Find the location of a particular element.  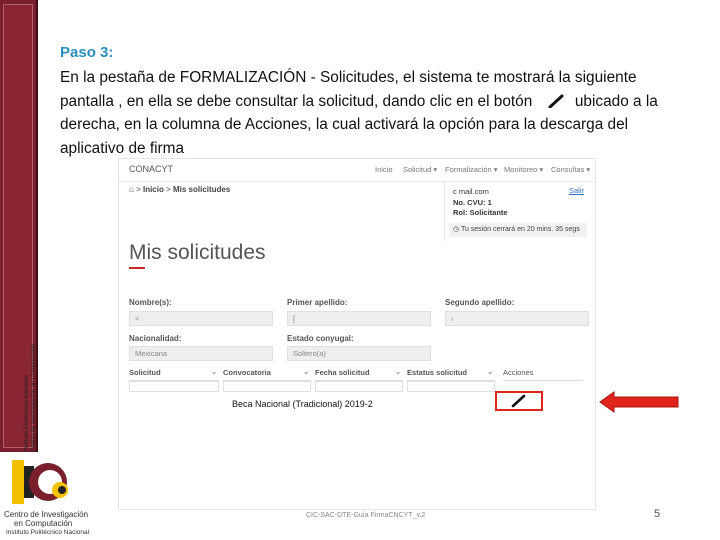

table-row: Beca Nacional (Tradicional) 2019-2 is located at coordinates (302, 404).